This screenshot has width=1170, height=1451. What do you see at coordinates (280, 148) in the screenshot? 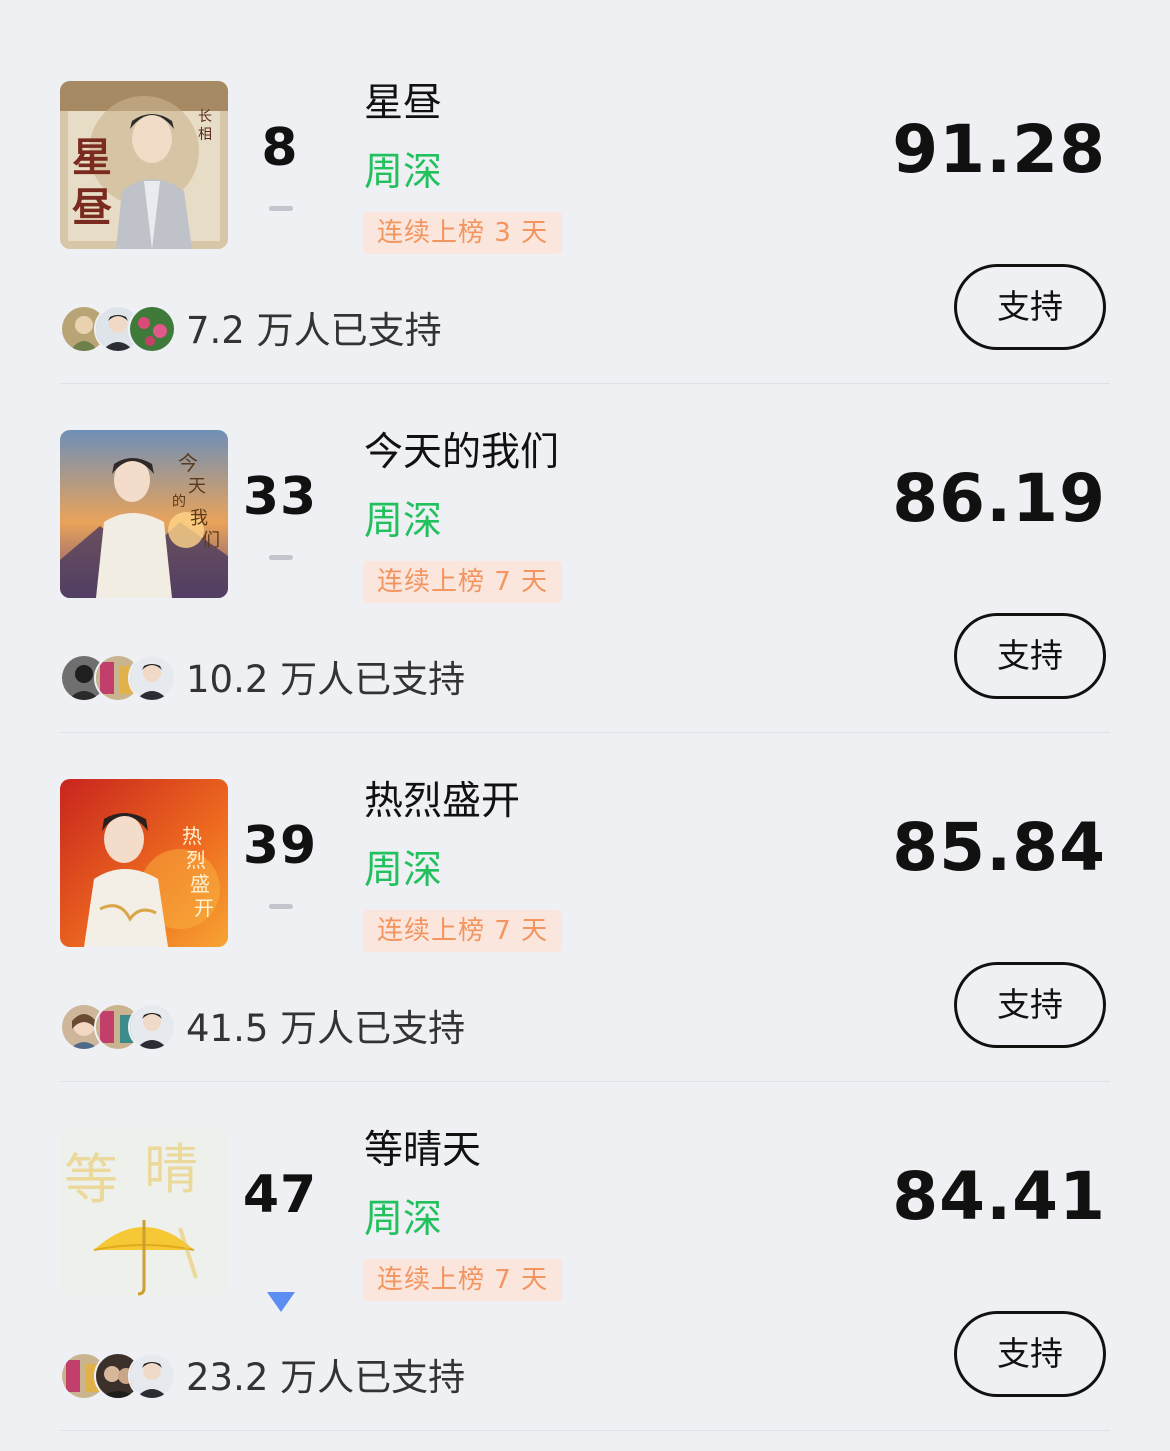
I see `rank-number: 8` at bounding box center [280, 148].